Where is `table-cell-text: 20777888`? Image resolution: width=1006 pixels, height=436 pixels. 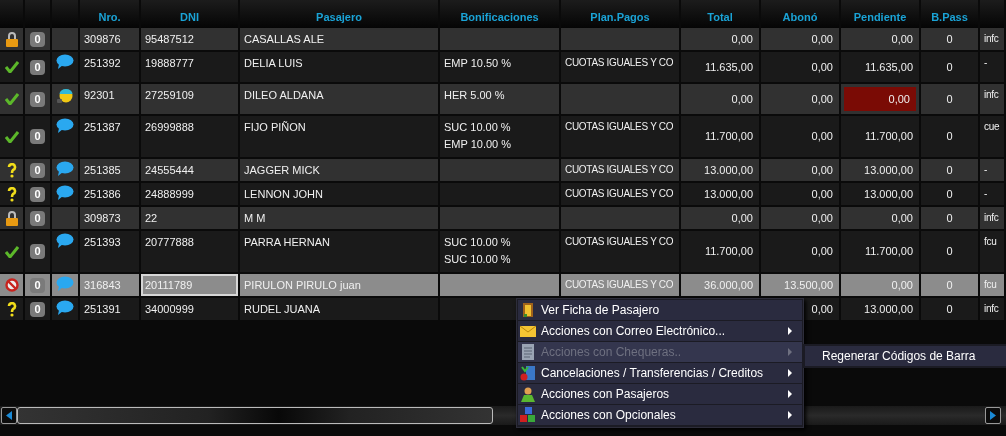 table-cell-text: 20777888 is located at coordinates (170, 242).